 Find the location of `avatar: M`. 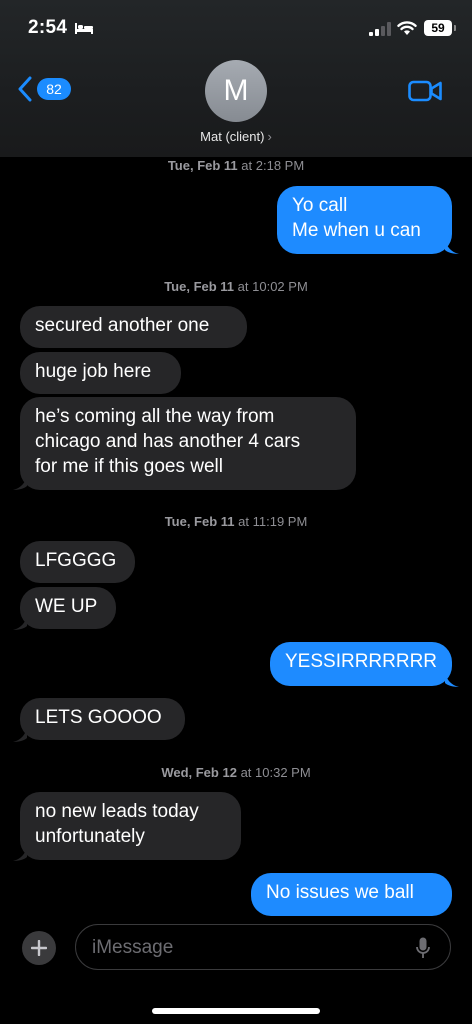

avatar: M is located at coordinates (236, 91).